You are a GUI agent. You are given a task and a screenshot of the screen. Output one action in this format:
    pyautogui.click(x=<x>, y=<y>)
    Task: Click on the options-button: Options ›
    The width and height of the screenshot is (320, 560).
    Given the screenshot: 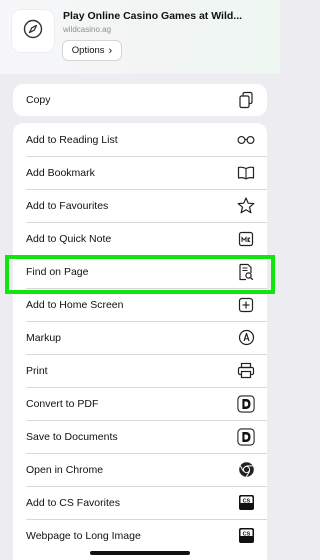 What is the action you would take?
    pyautogui.click(x=92, y=50)
    